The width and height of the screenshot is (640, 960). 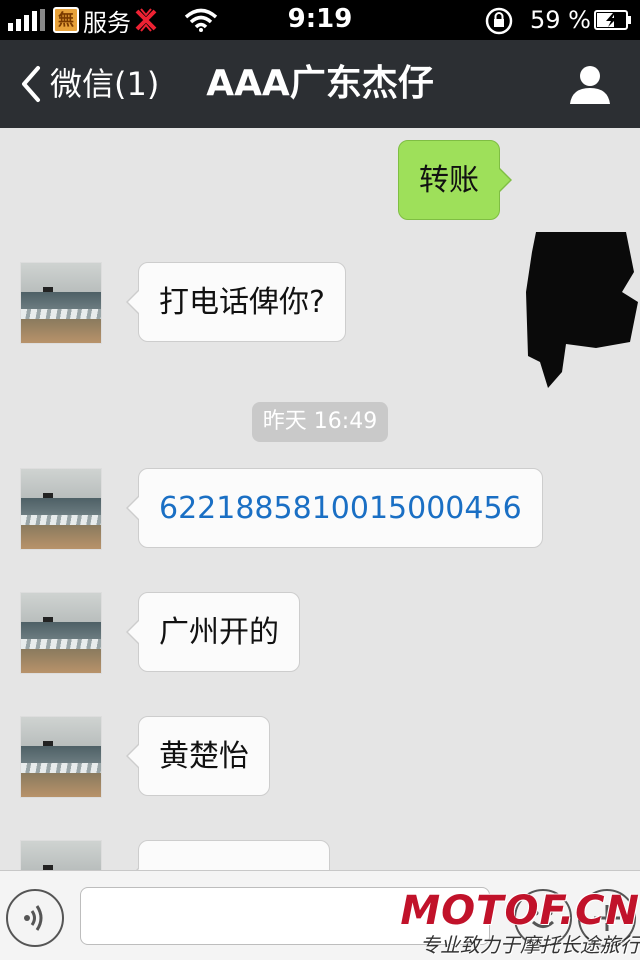 I want to click on message-bubble-other, so click(x=228, y=855).